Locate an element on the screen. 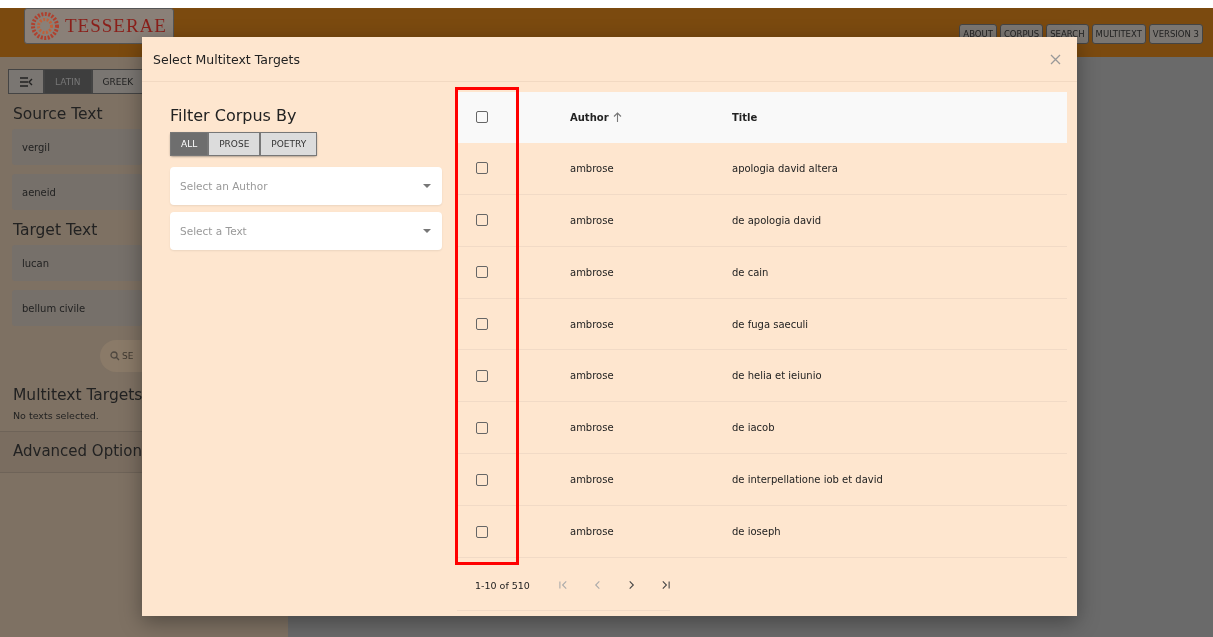 This screenshot has width=1213, height=637. advanced-options-header: Advanced Option is located at coordinates (71, 452).